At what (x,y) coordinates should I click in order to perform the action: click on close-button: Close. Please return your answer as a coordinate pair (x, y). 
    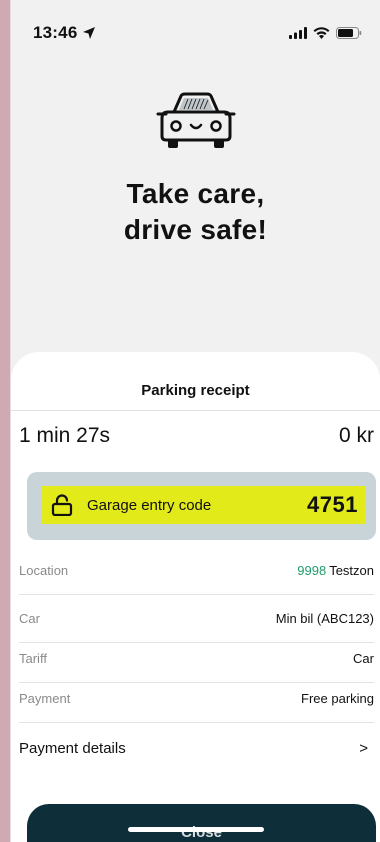
    Looking at the image, I should click on (201, 823).